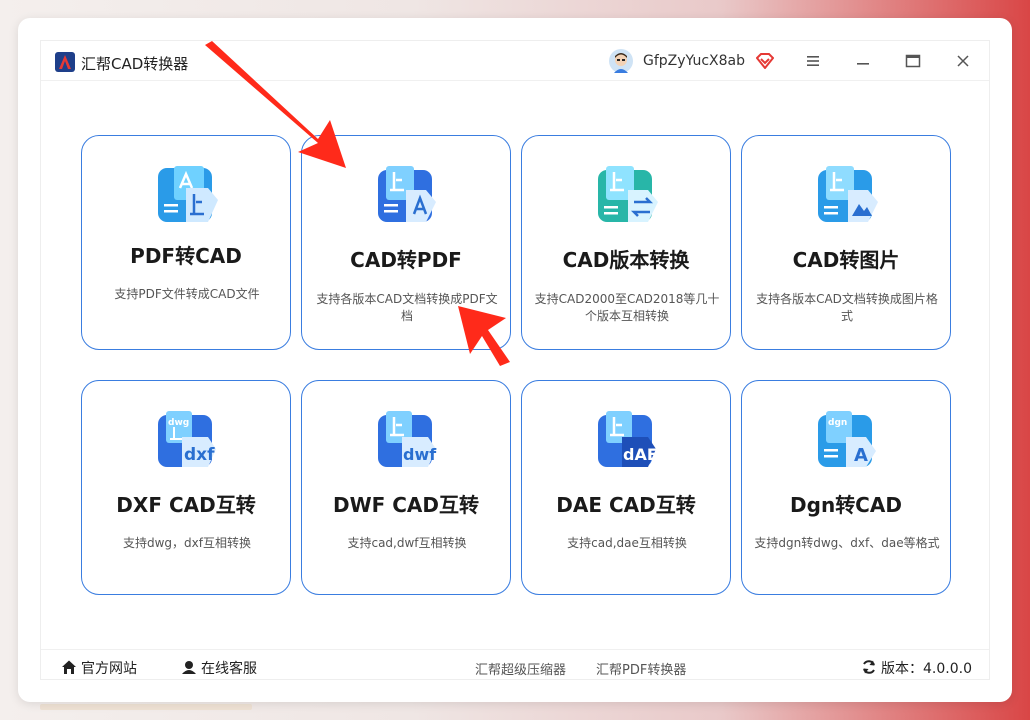 The height and width of the screenshot is (720, 1030). Describe the element at coordinates (420, 454) in the screenshot. I see `icon-badge-text: dwf` at that location.